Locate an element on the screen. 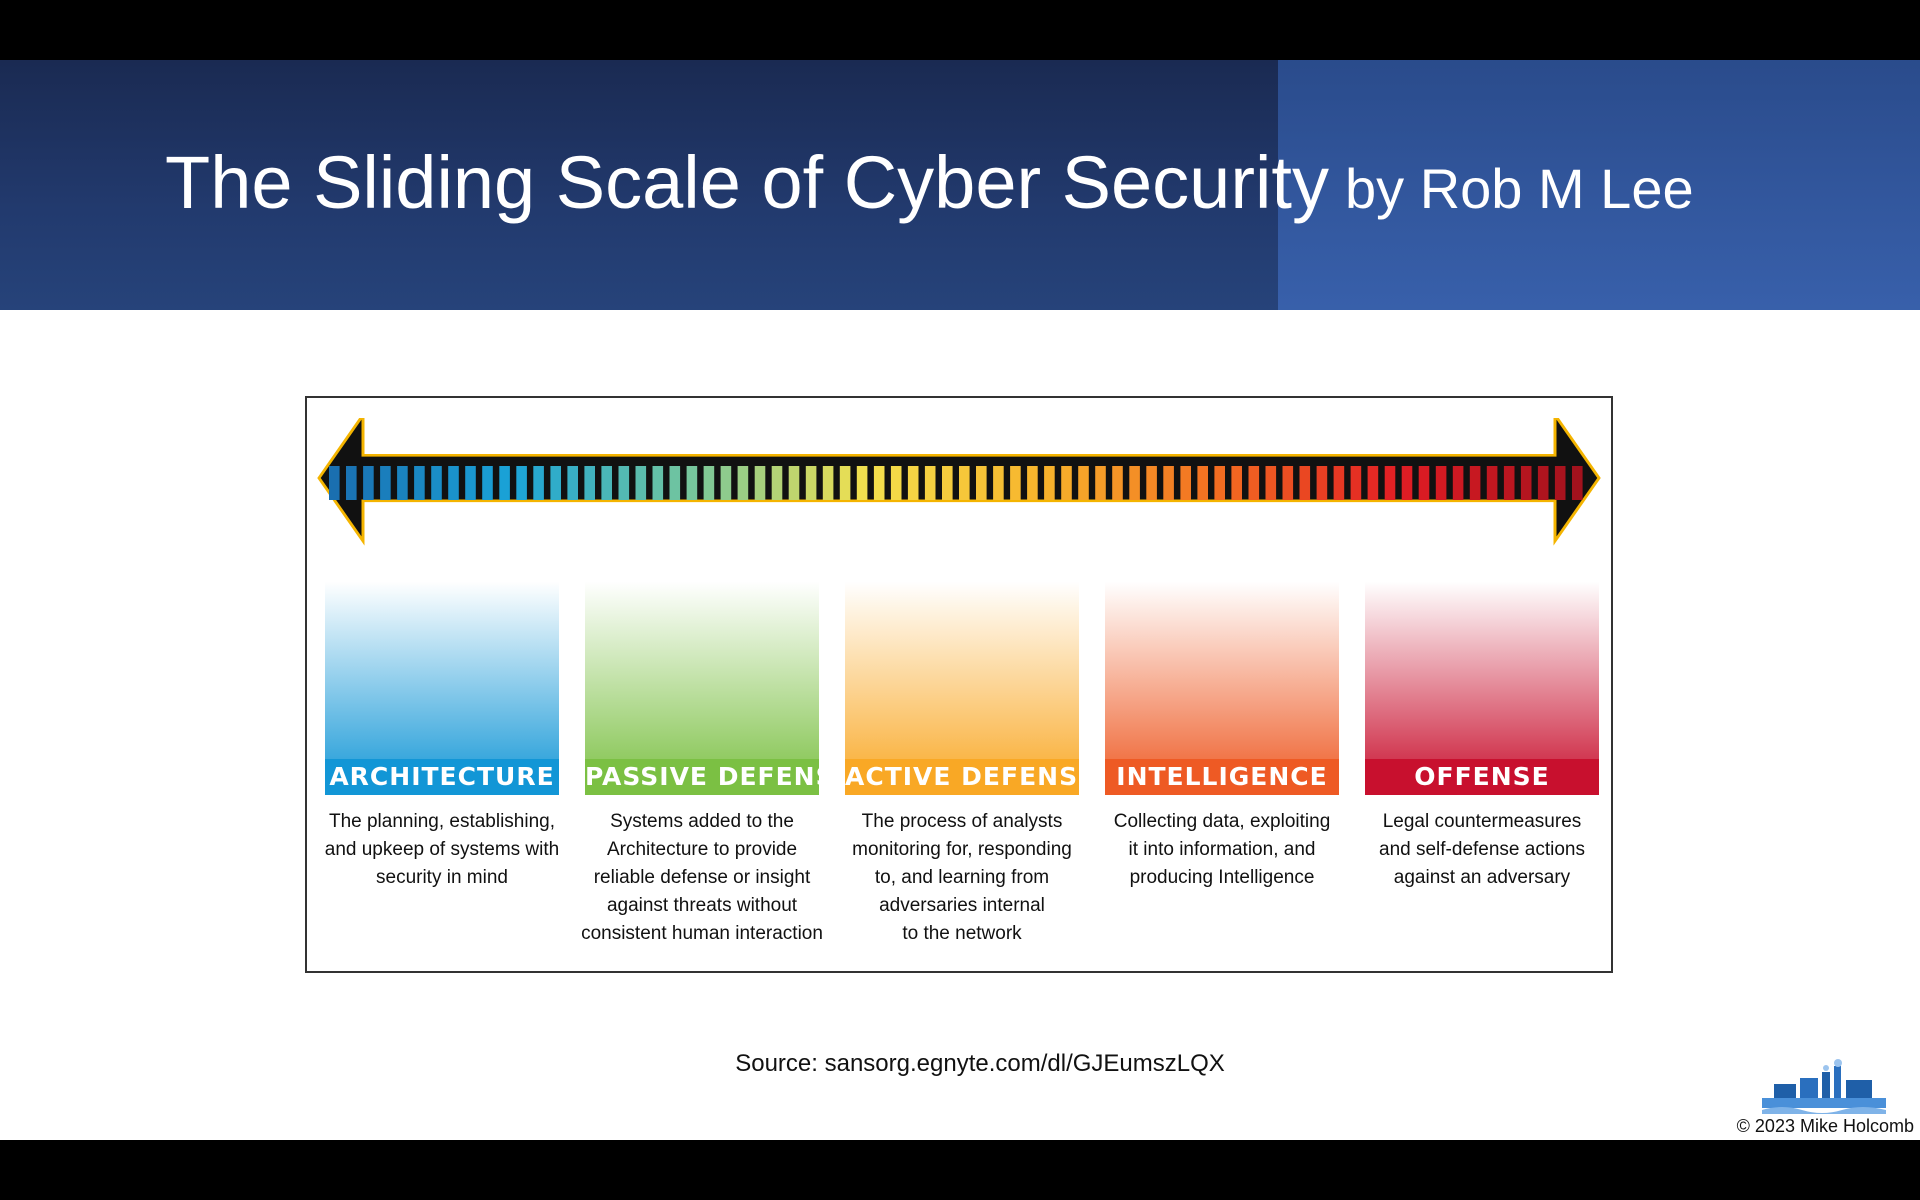 Image resolution: width=1920 pixels, height=1200 pixels. bottom-letterbox-bar is located at coordinates (960, 1170).